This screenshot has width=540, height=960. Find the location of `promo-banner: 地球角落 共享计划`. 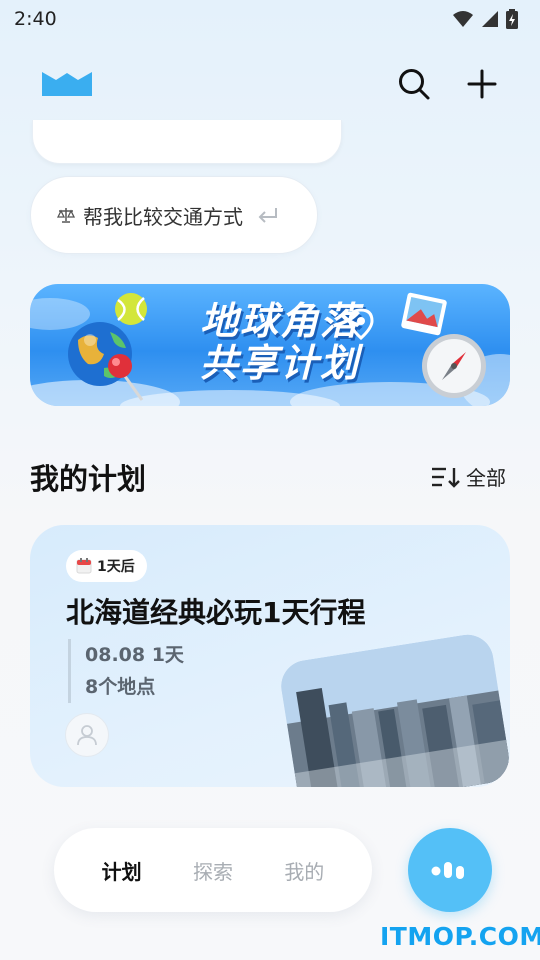

promo-banner: 地球角落 共享计划 is located at coordinates (270, 345).